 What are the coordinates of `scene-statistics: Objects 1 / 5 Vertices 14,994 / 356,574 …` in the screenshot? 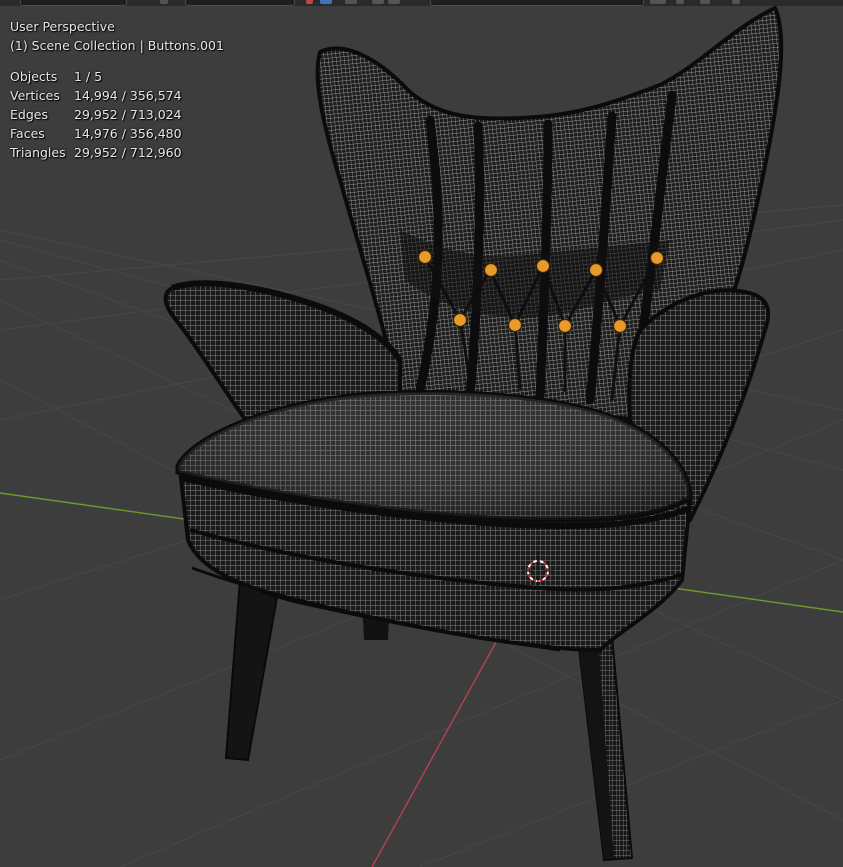 It's located at (117, 114).